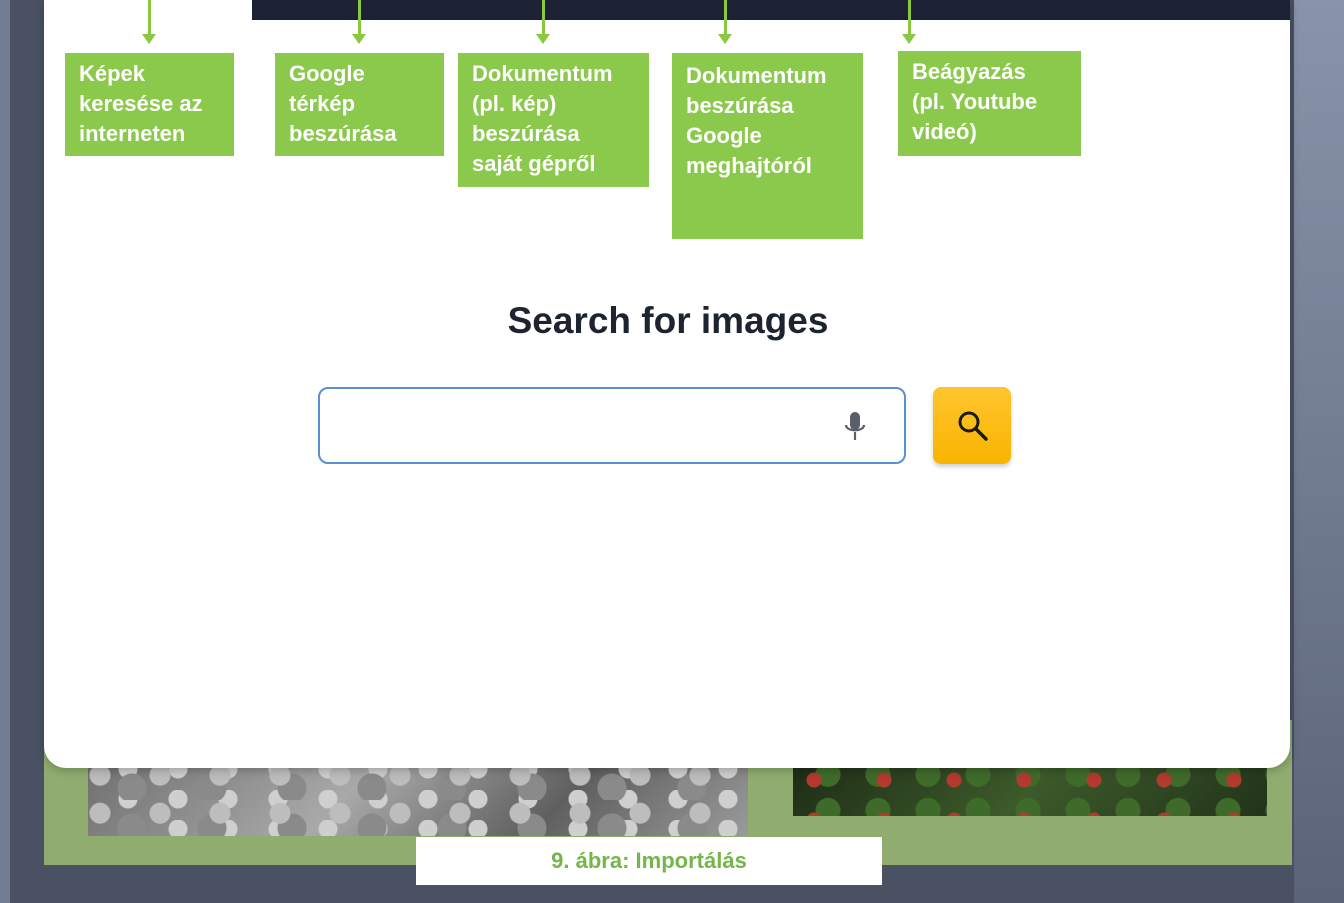  What do you see at coordinates (855, 427) in the screenshot?
I see `microphone-icon` at bounding box center [855, 427].